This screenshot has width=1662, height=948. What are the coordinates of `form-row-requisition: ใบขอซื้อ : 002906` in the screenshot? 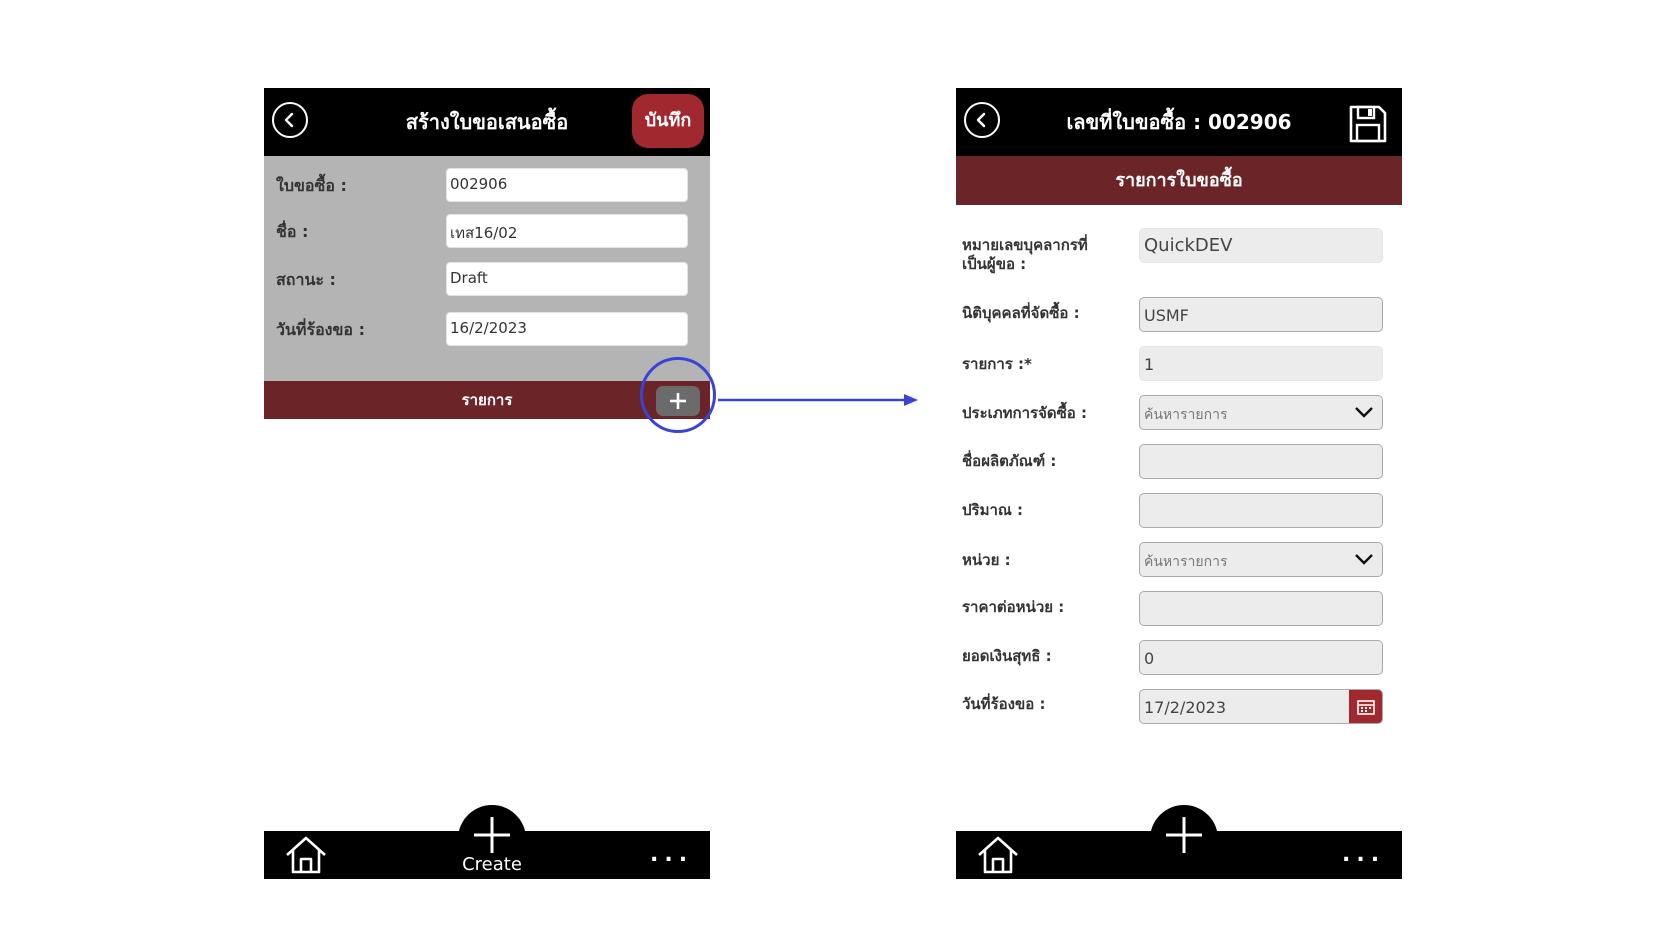 It's located at (487, 186).